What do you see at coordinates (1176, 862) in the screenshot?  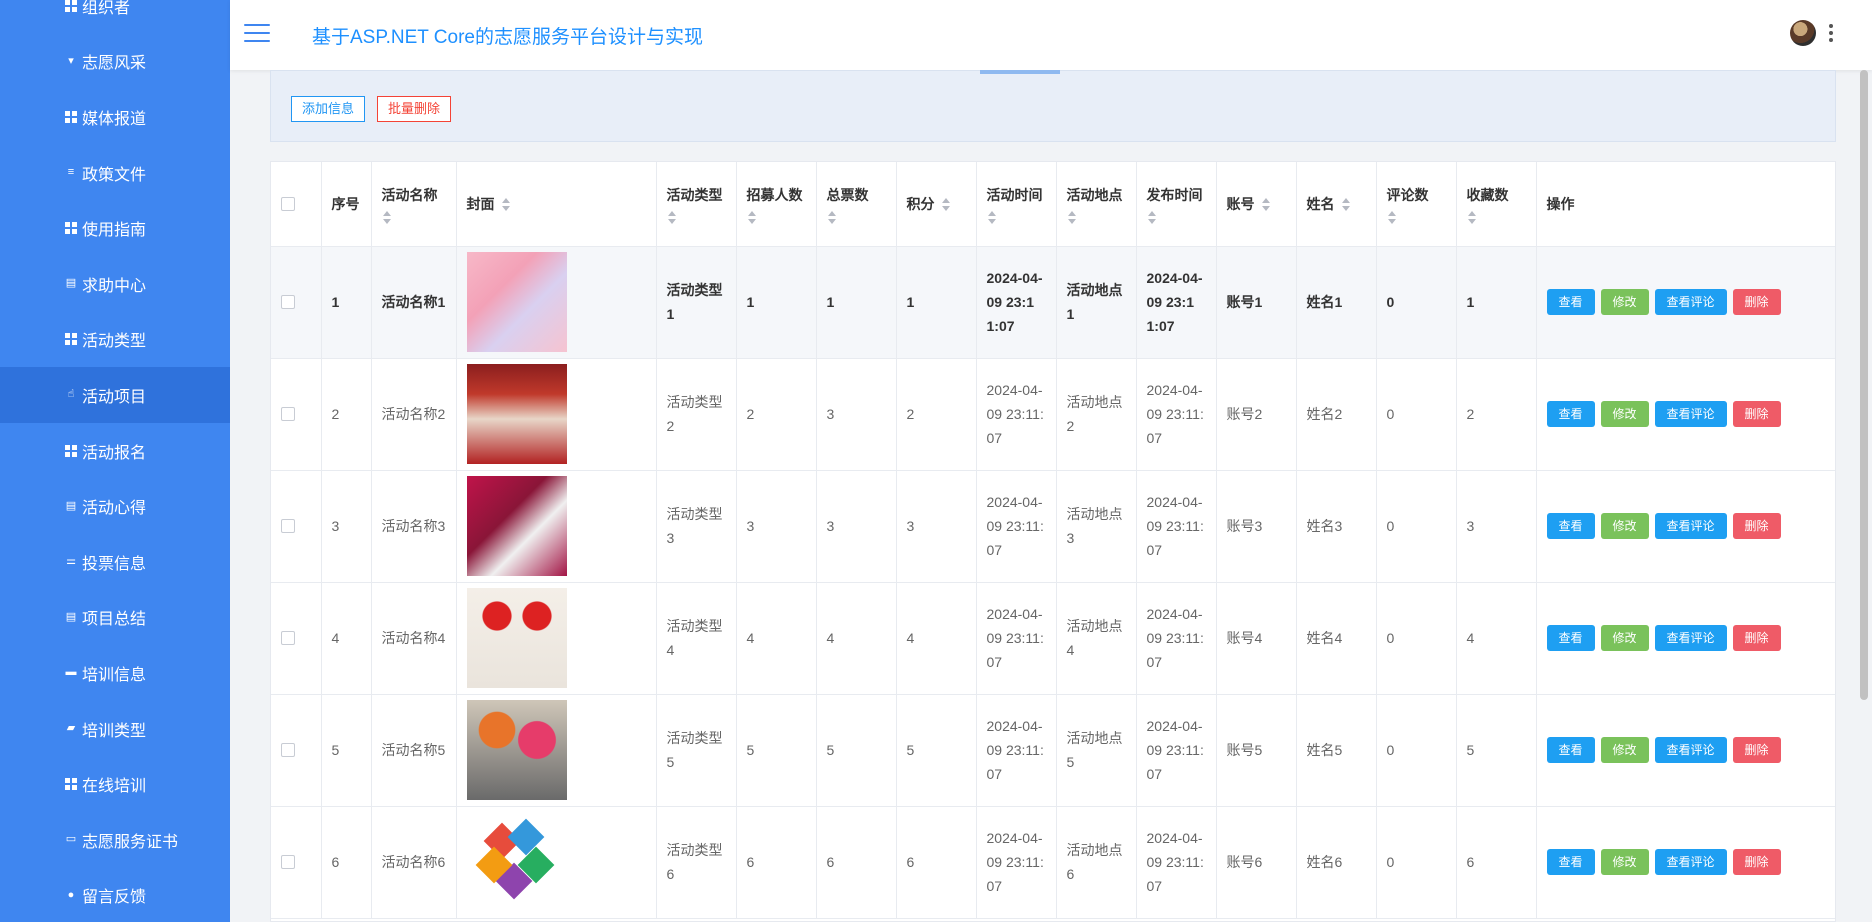 I see `cell-publish: 2024-04-09 23:11:07` at bounding box center [1176, 862].